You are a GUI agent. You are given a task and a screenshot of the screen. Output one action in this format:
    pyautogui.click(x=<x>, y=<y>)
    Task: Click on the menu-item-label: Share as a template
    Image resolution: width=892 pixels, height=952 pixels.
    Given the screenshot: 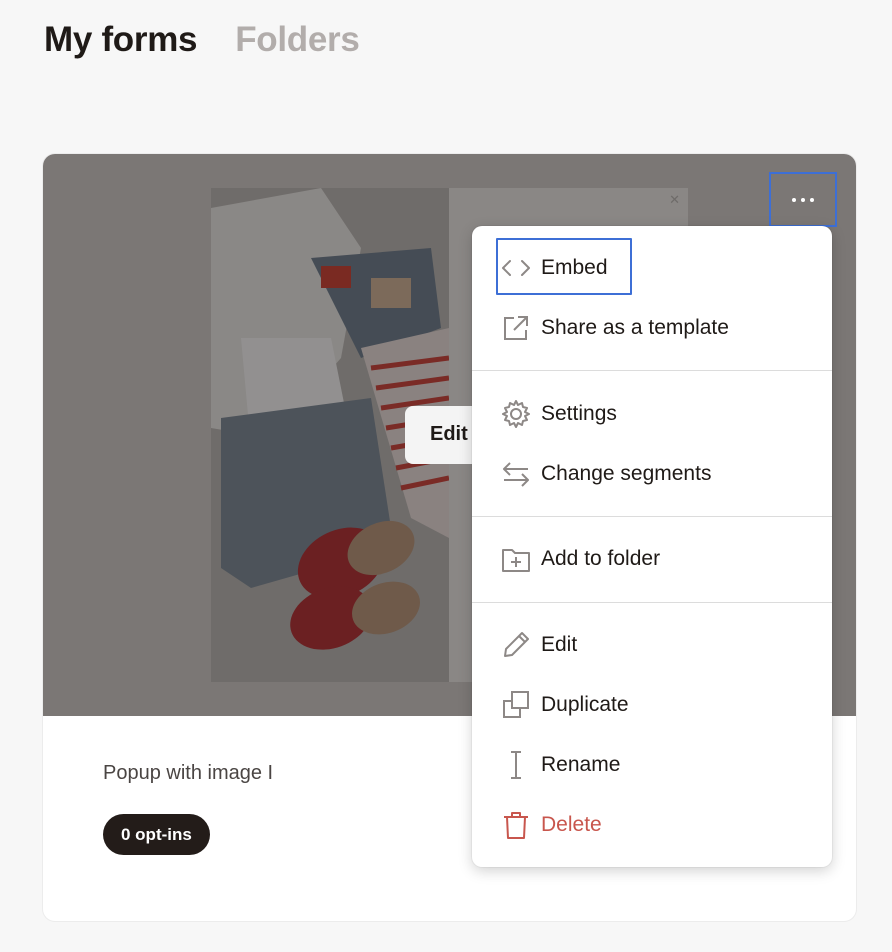 What is the action you would take?
    pyautogui.click(x=635, y=327)
    